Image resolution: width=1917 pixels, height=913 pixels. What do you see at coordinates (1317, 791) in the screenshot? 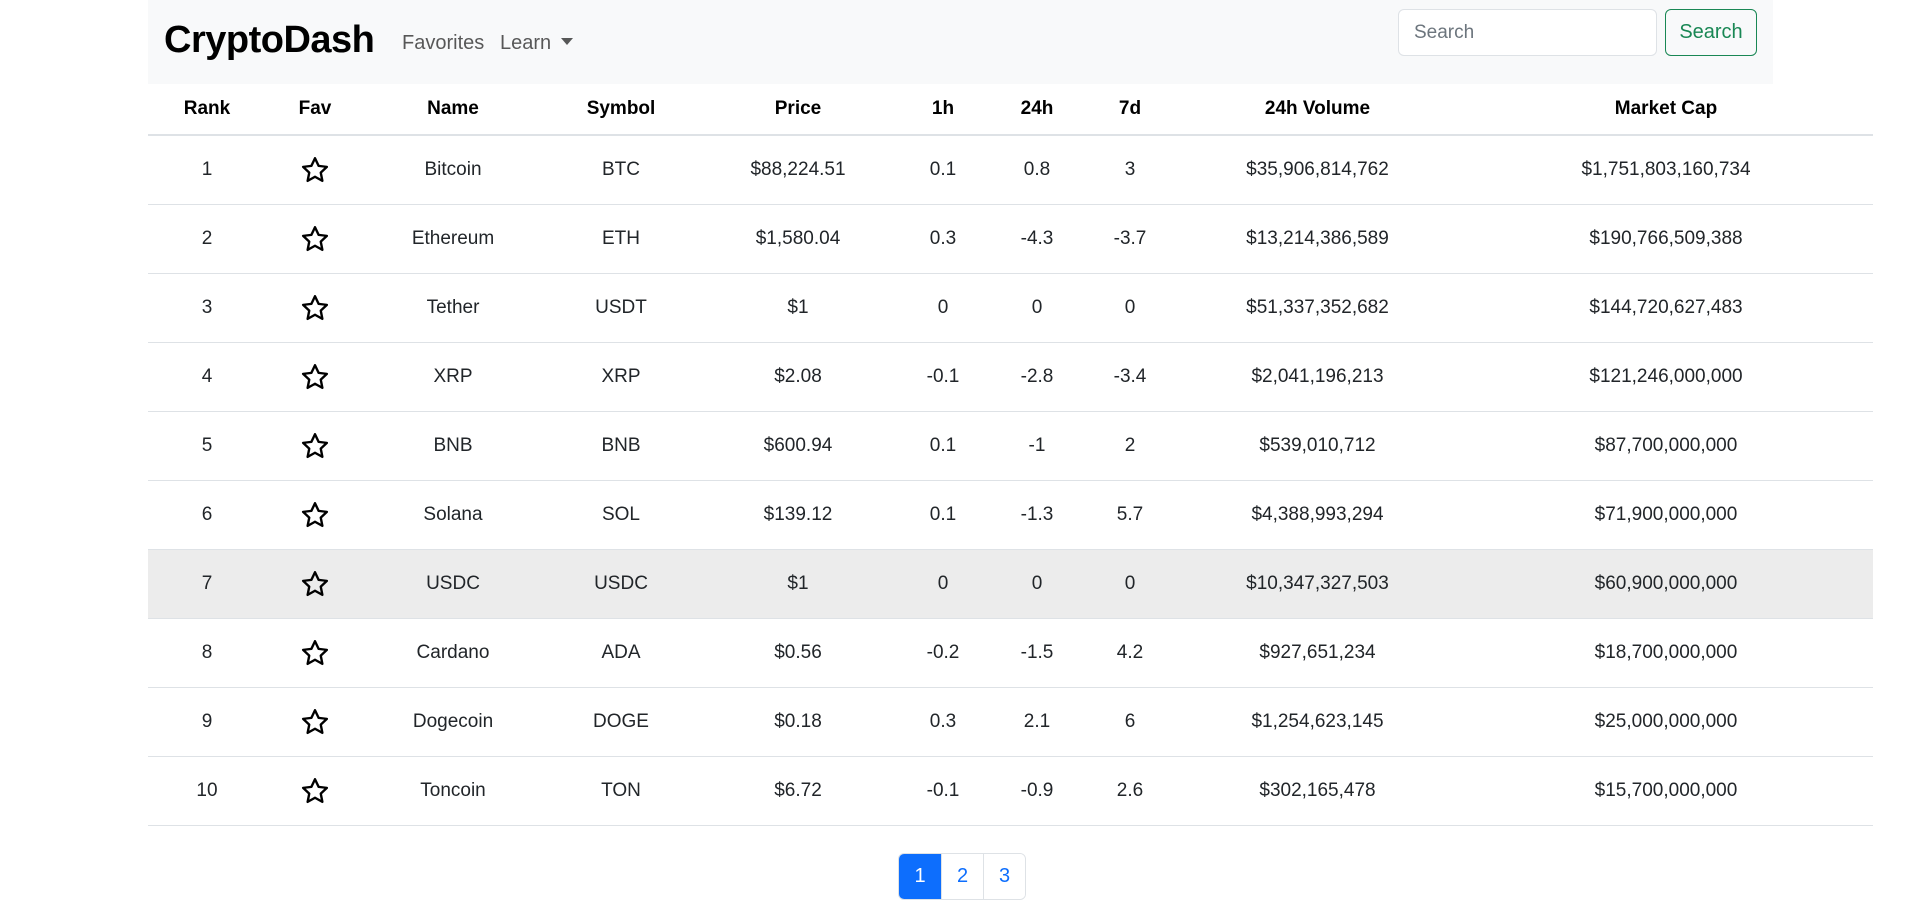
I see `volume-cell: $302,165,478` at bounding box center [1317, 791].